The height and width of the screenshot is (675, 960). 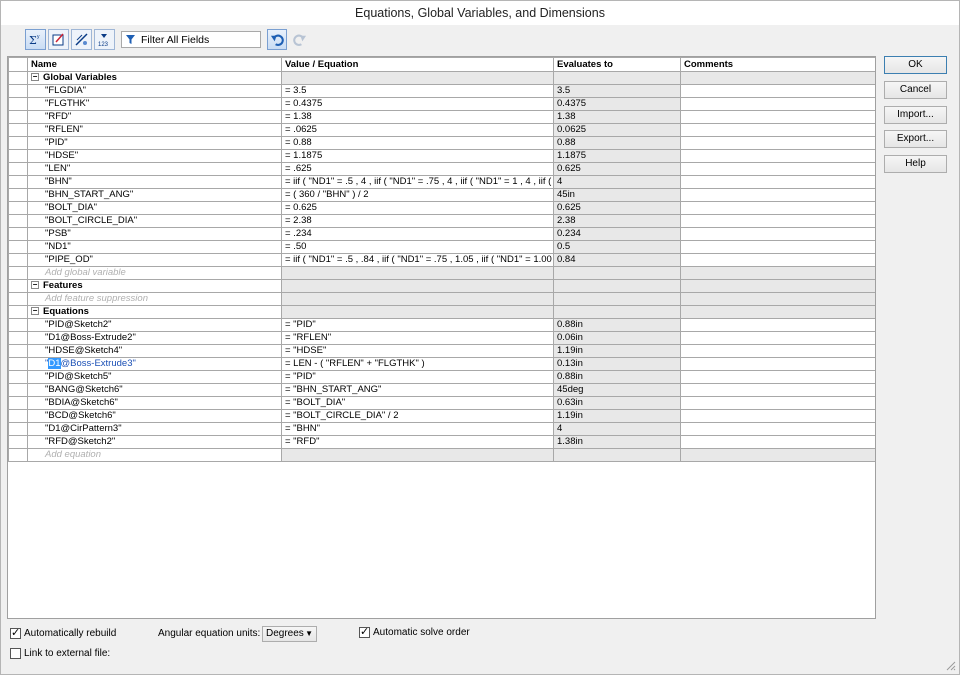 What do you see at coordinates (417, 442) in the screenshot?
I see `row-value: = "RFD"` at bounding box center [417, 442].